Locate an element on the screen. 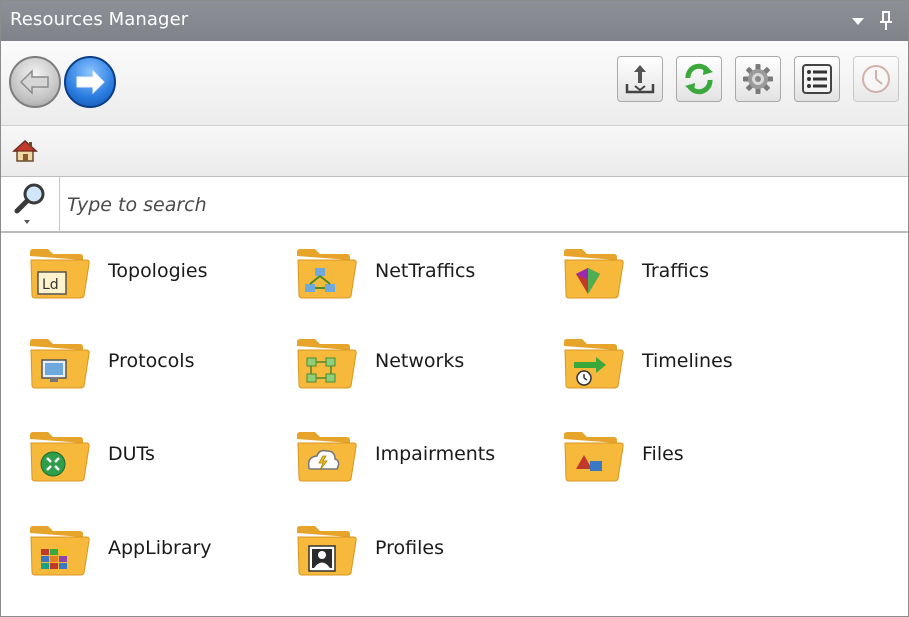  search-icon is located at coordinates (29, 203).